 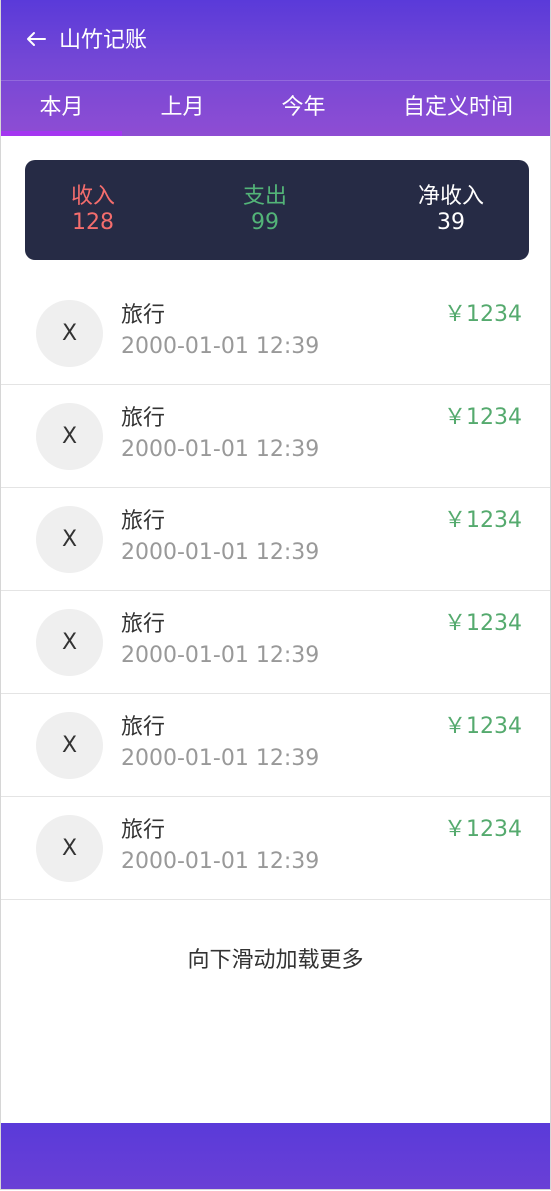 I want to click on app-header: 山竹记账 本月 上月 今年 自定义时间, so click(x=275, y=68).